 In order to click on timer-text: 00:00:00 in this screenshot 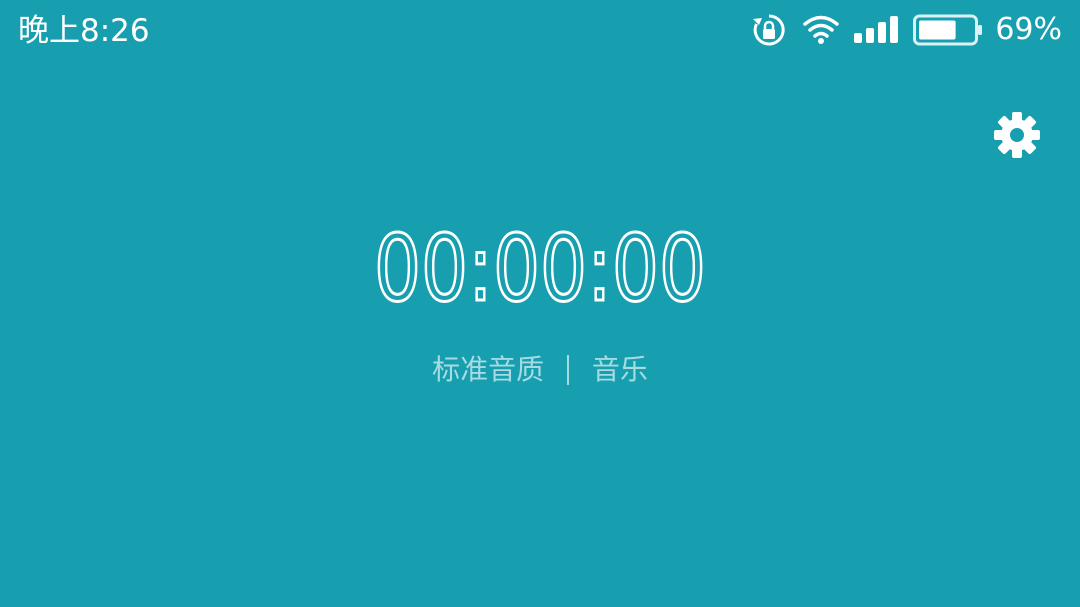, I will do `click(540, 266)`.